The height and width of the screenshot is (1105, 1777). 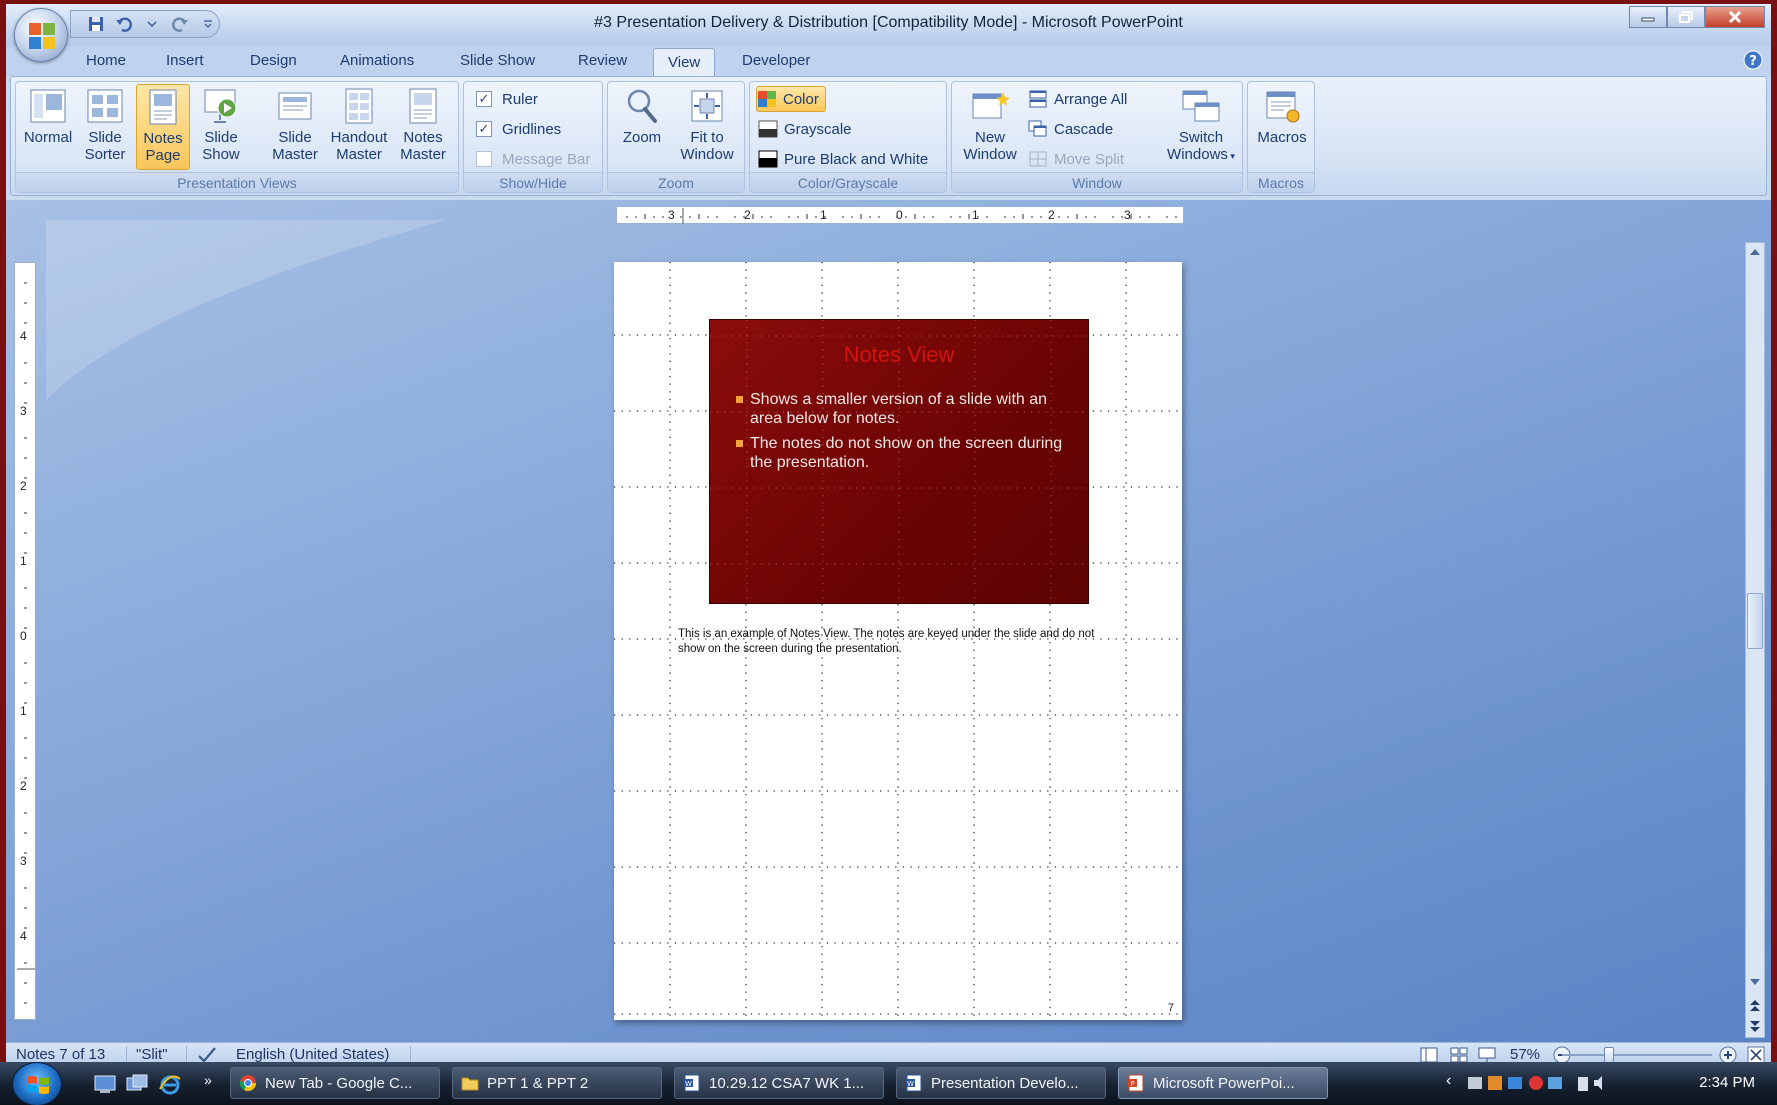 What do you see at coordinates (1281, 182) in the screenshot?
I see `group-label-macros: Macros` at bounding box center [1281, 182].